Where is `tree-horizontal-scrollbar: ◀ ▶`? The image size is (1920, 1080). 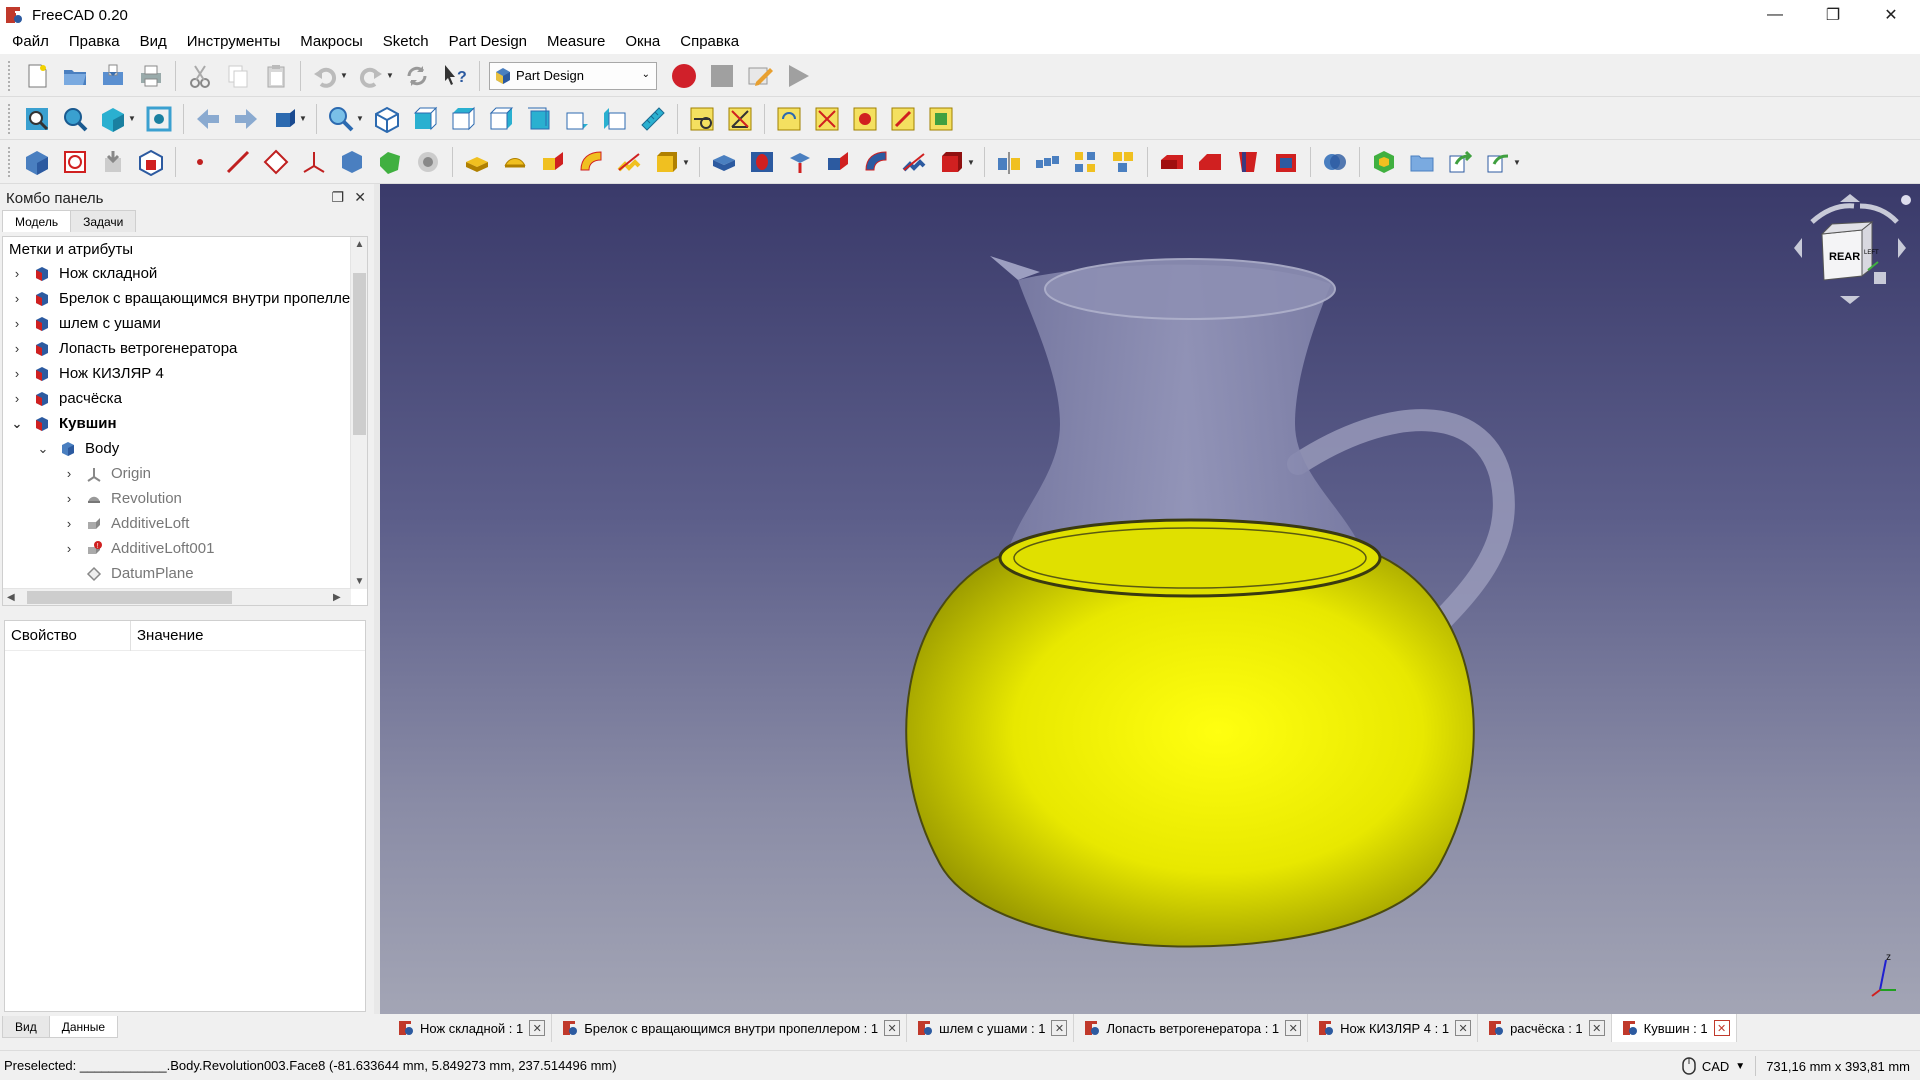
tree-horizontal-scrollbar: ◀ ▶ is located at coordinates (177, 596).